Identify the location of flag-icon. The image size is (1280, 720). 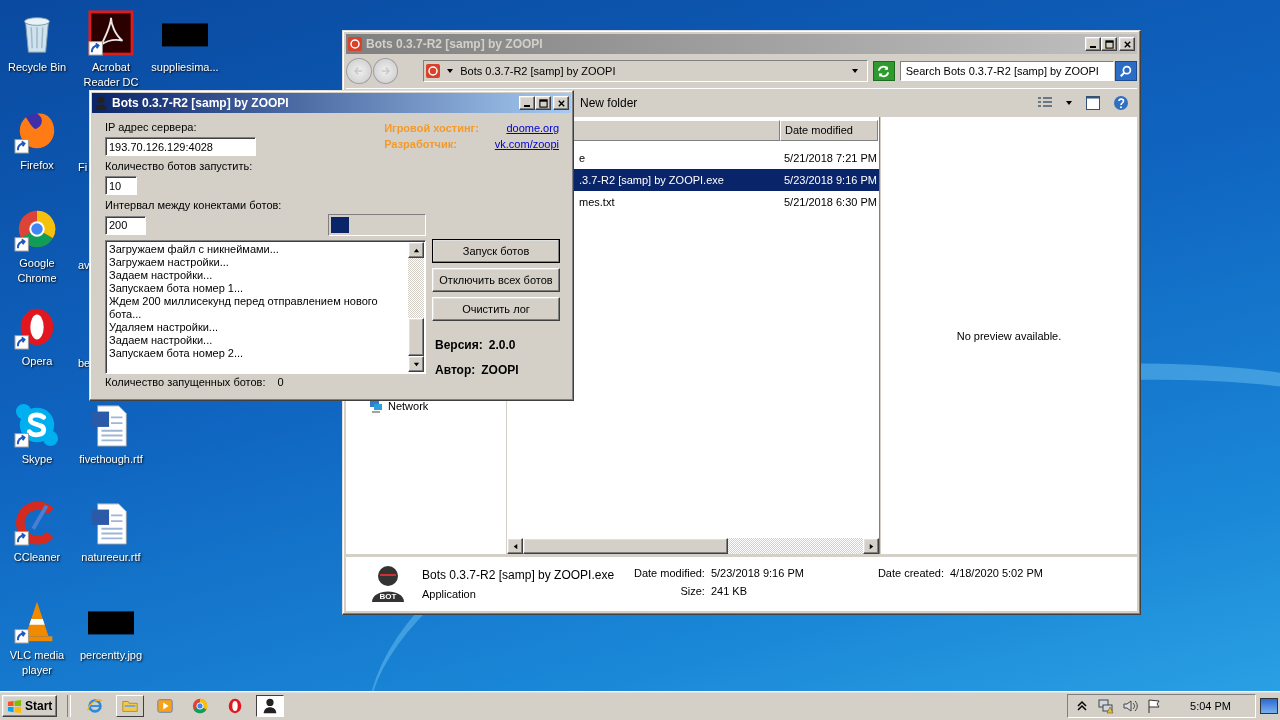
(1154, 706).